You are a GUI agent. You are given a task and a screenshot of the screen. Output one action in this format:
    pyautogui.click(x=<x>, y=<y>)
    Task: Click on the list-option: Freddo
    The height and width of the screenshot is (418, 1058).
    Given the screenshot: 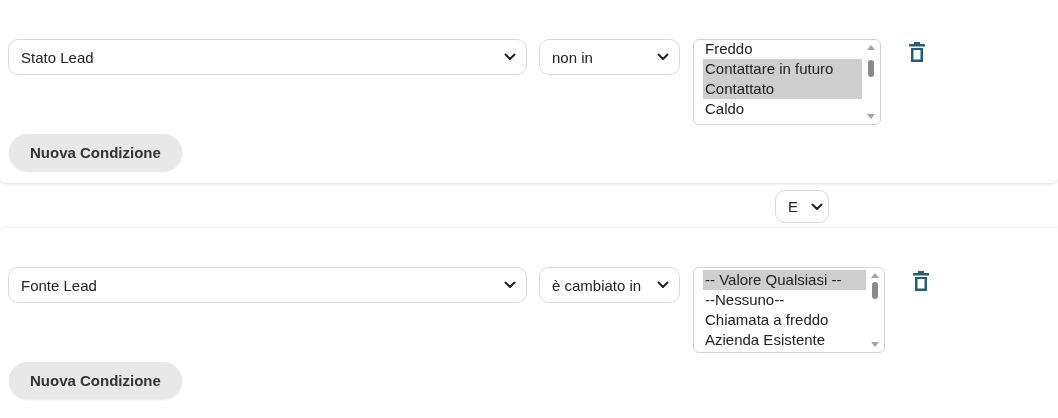 What is the action you would take?
    pyautogui.click(x=782, y=49)
    